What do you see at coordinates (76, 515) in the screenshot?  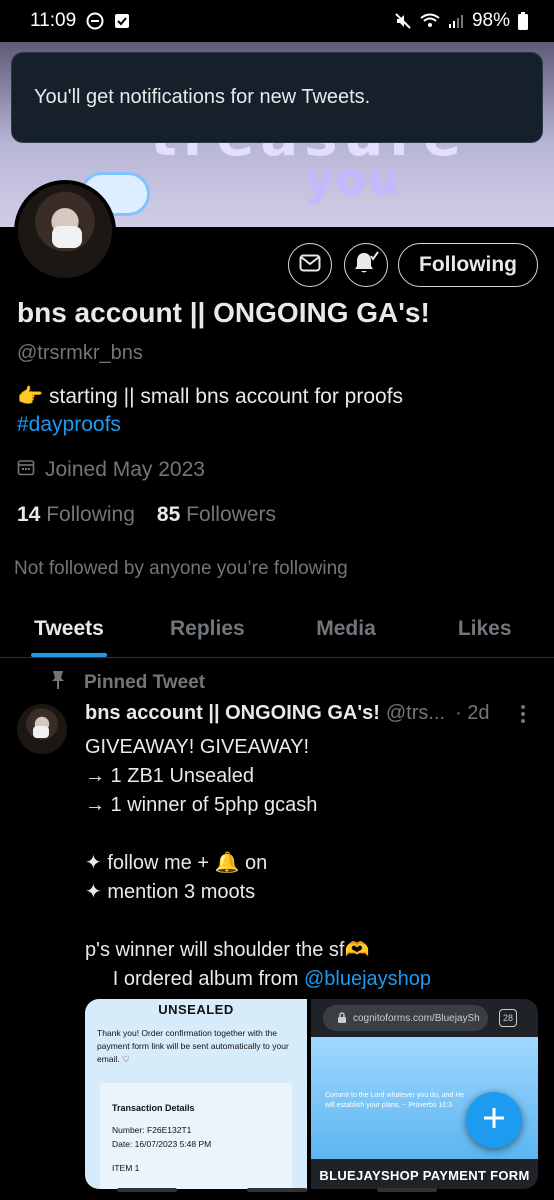 I see `following-count-link: 14 Following` at bounding box center [76, 515].